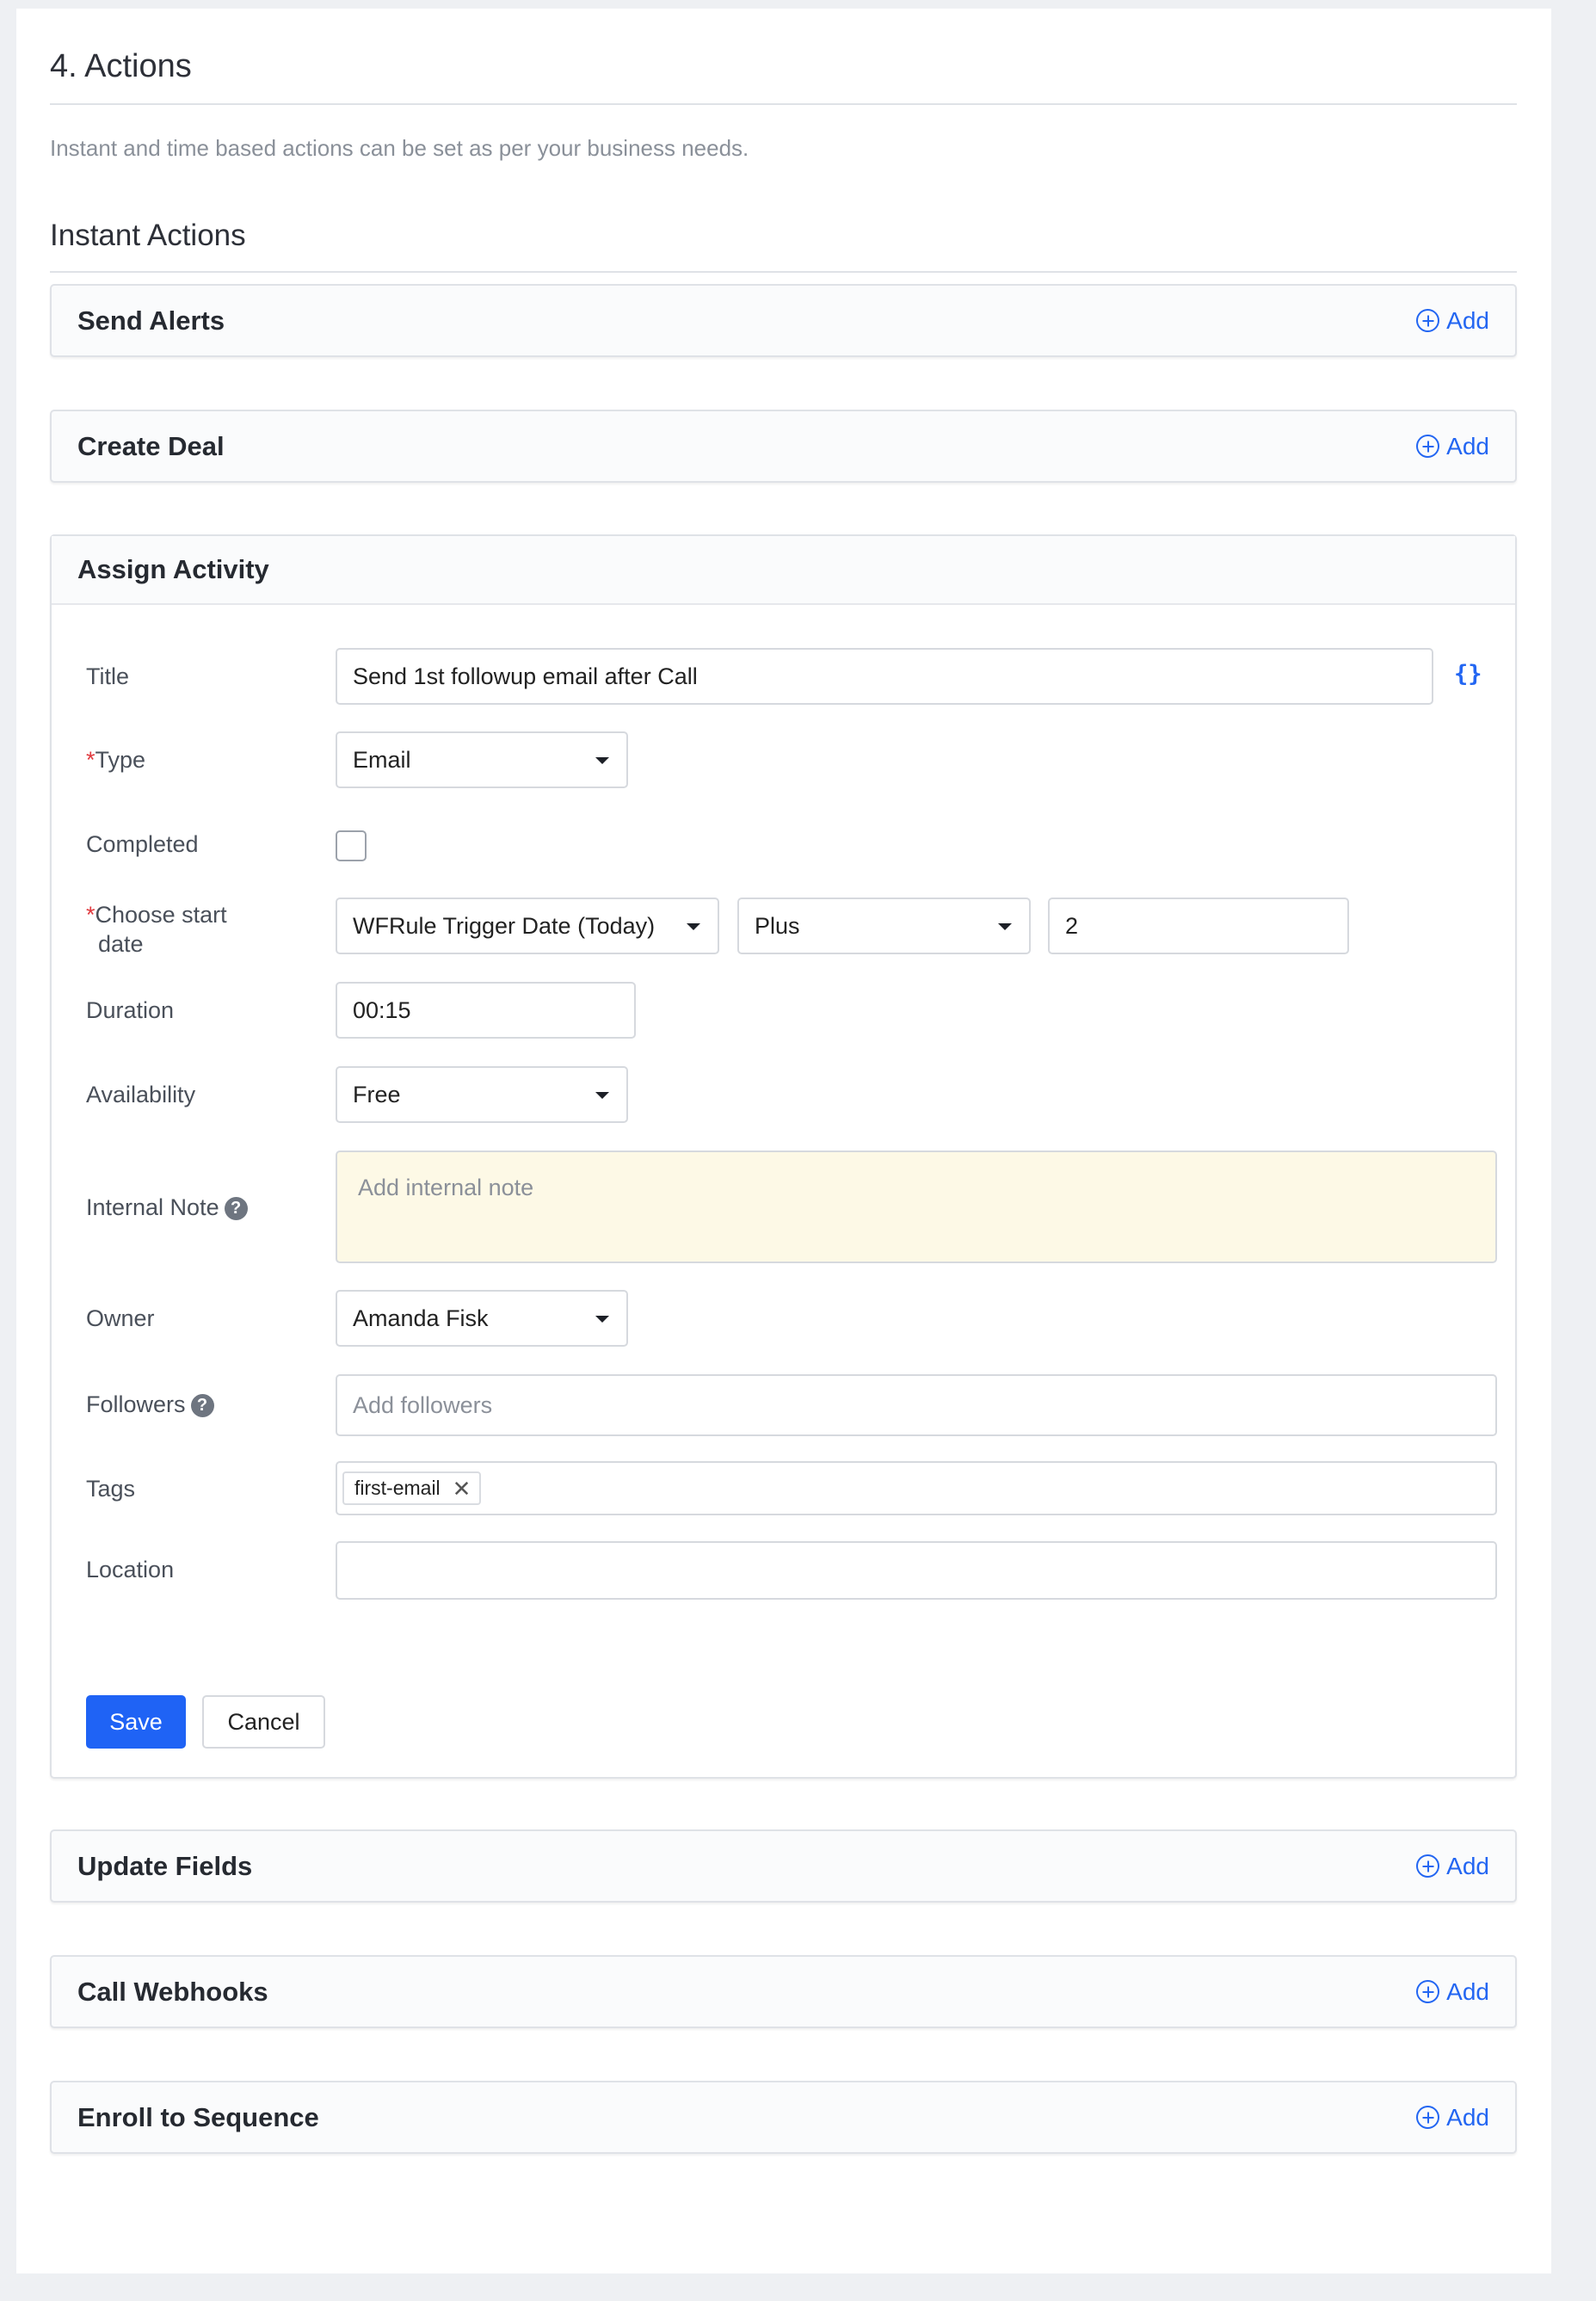  Describe the element at coordinates (917, 1488) in the screenshot. I see `tags-input: first-email ✕` at that location.